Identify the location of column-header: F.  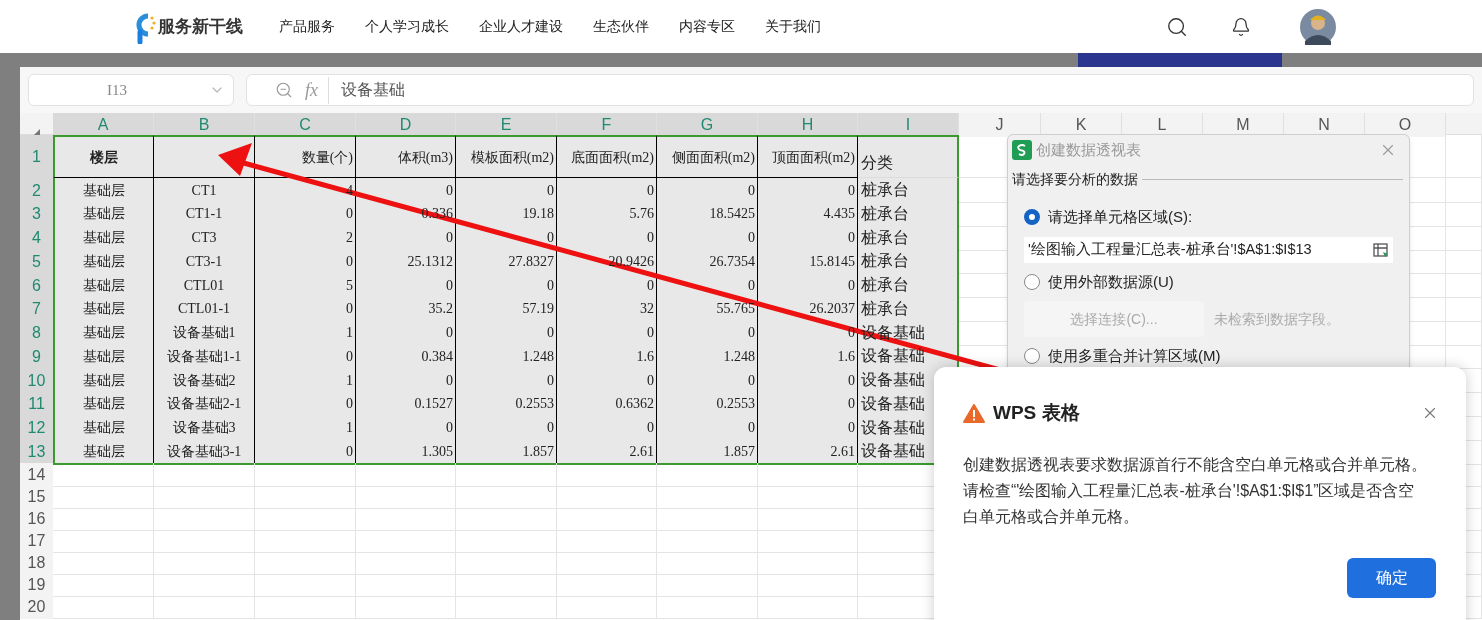
(606, 125).